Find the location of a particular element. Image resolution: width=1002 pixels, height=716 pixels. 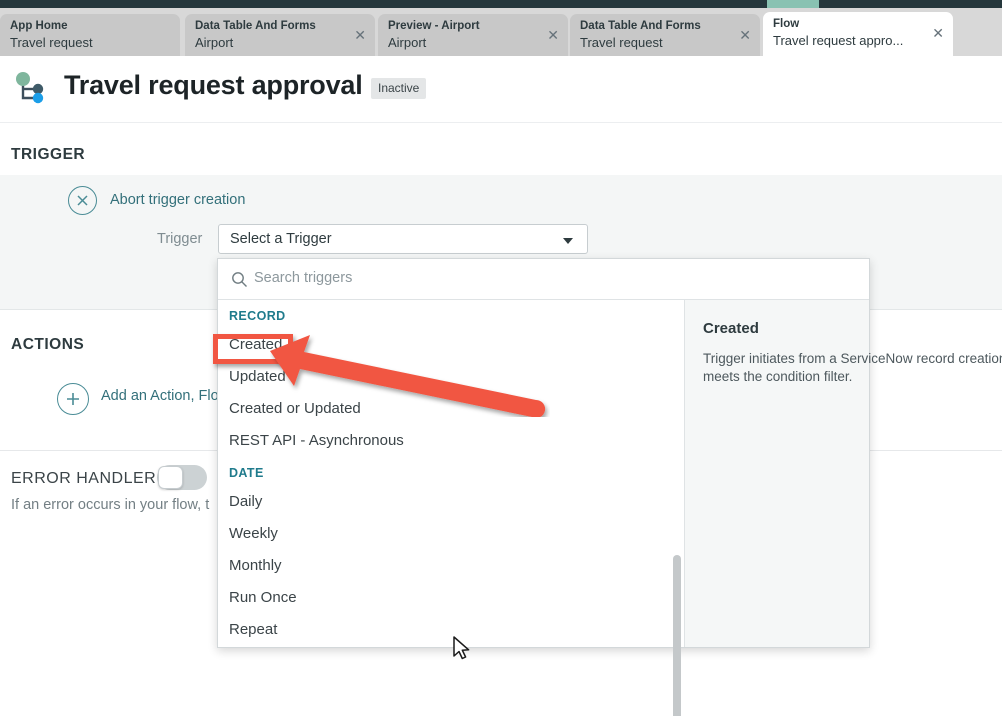

browser-tab-3: Data Table And Forms Travel request ✕ is located at coordinates (665, 35).